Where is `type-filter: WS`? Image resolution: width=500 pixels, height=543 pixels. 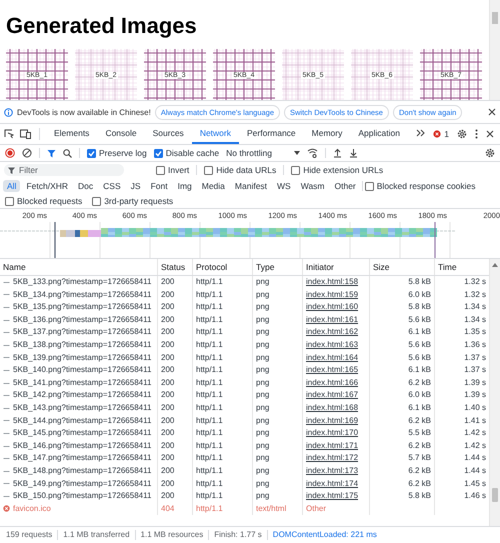 type-filter: WS is located at coordinates (284, 186).